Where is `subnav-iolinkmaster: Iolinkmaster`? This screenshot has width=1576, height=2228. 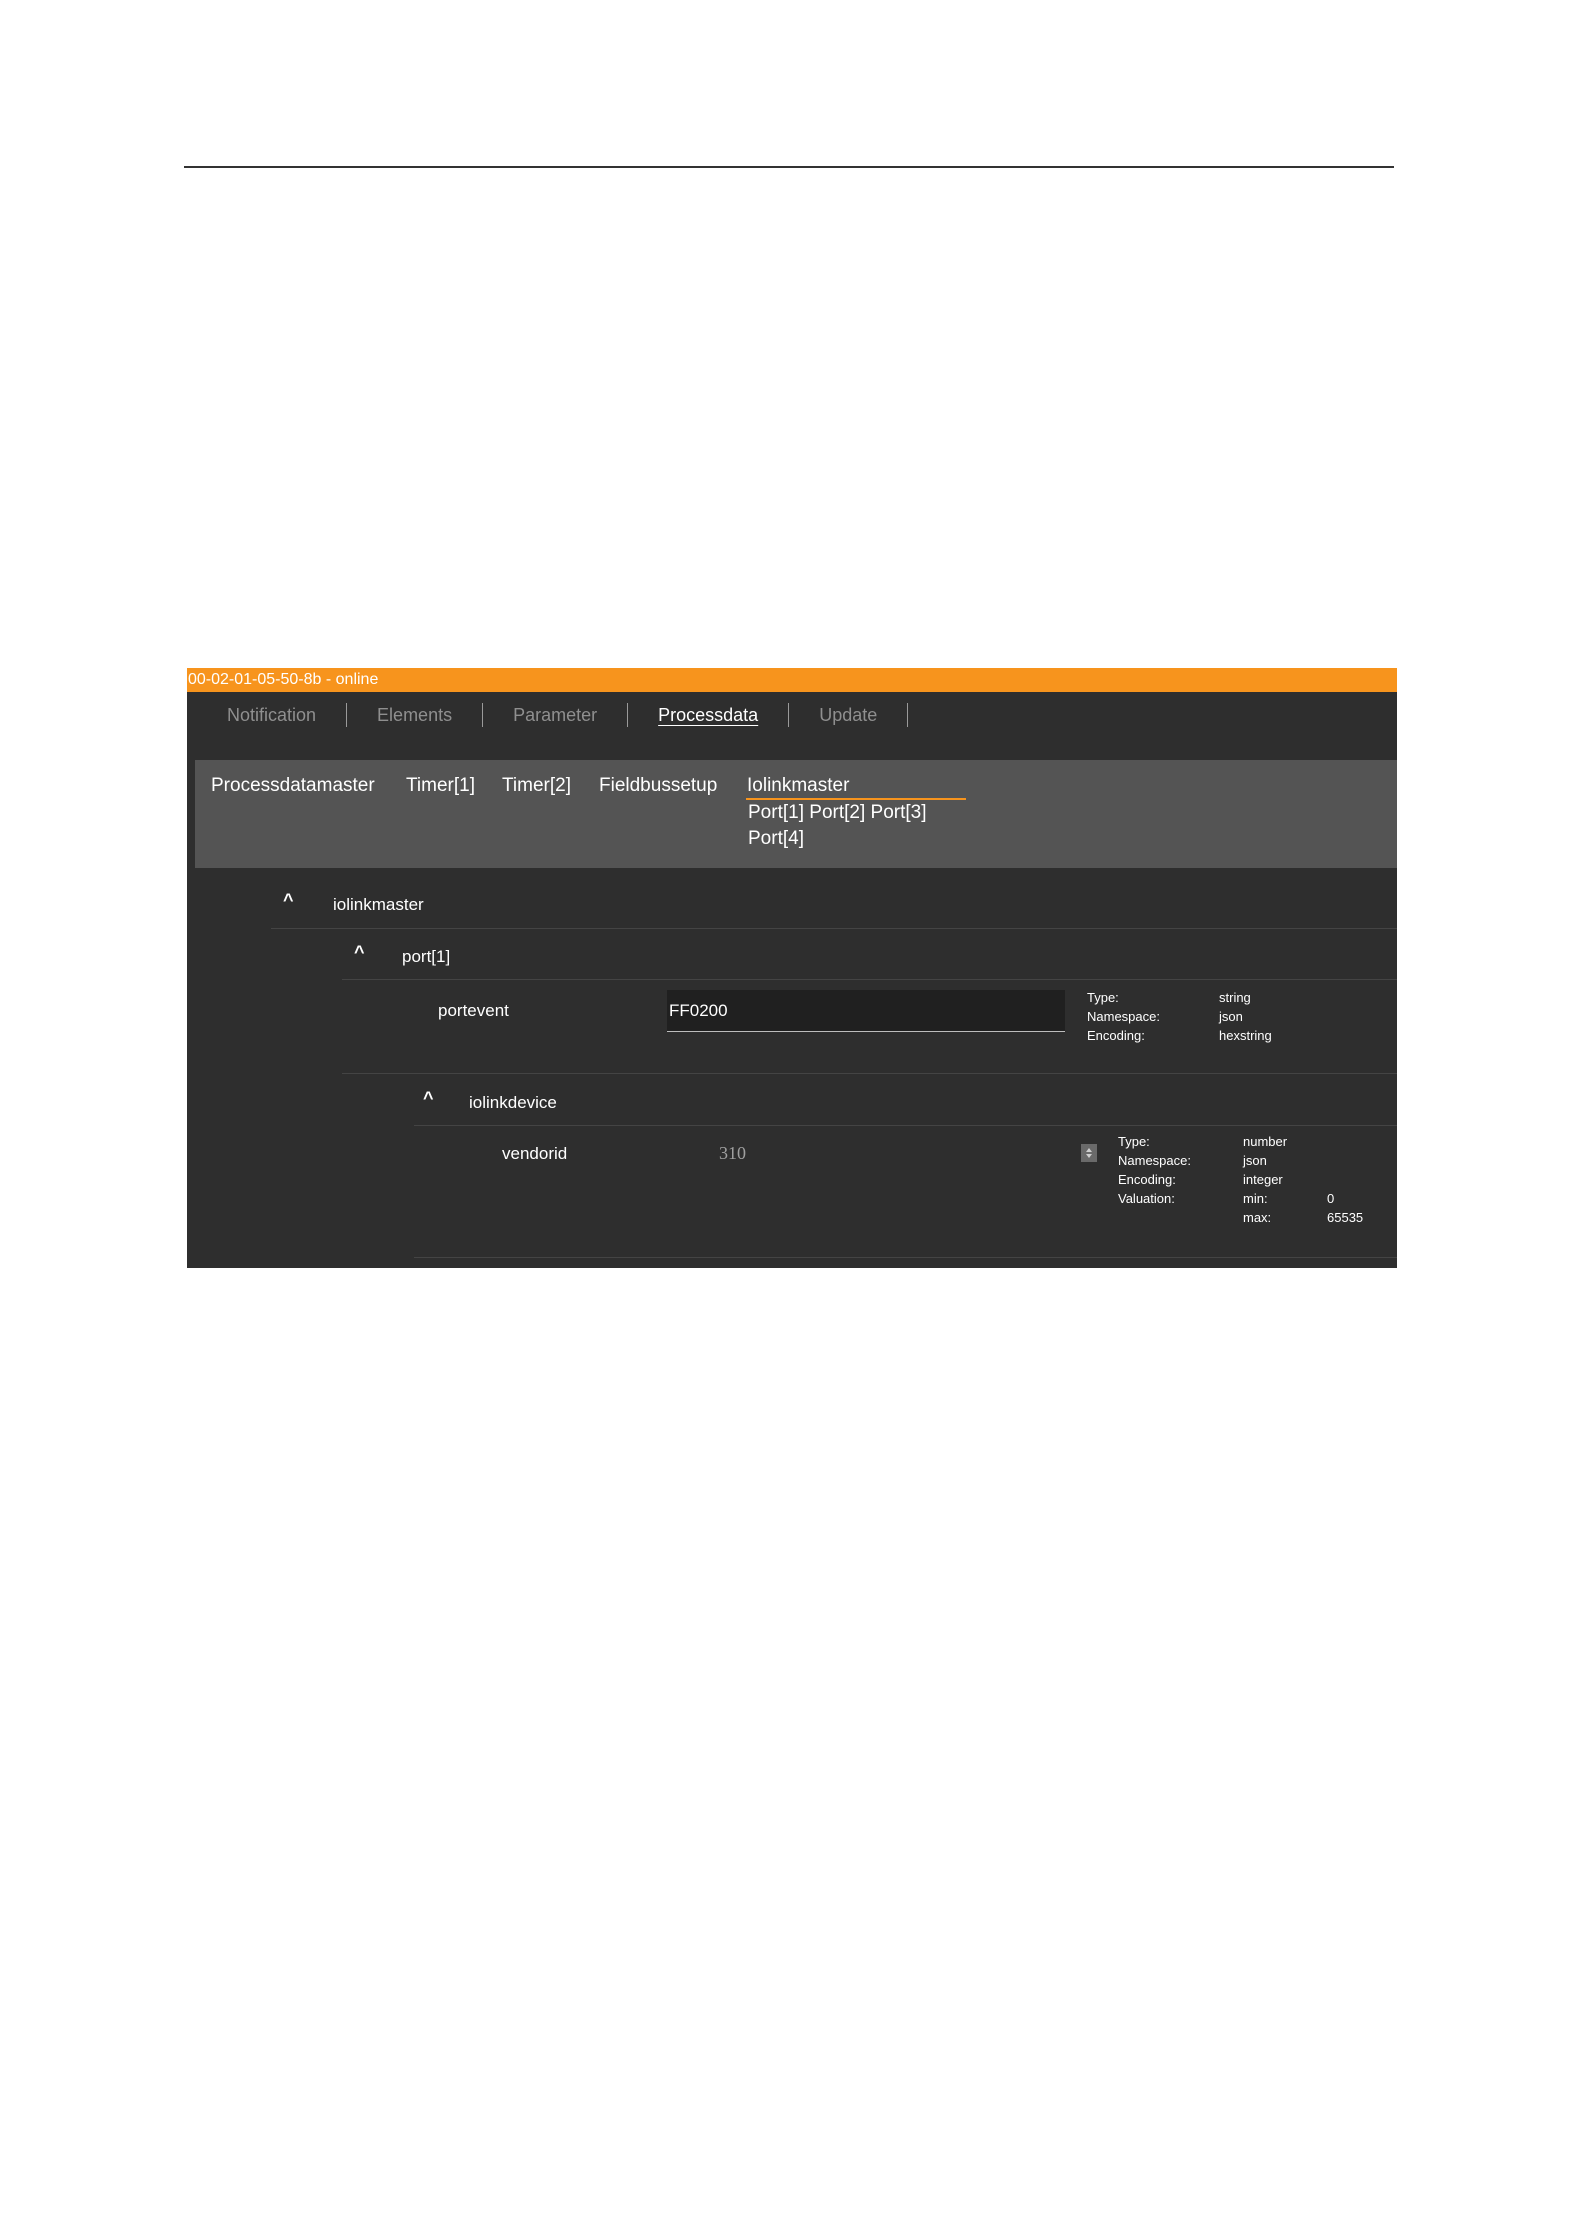 subnav-iolinkmaster: Iolinkmaster is located at coordinates (856, 787).